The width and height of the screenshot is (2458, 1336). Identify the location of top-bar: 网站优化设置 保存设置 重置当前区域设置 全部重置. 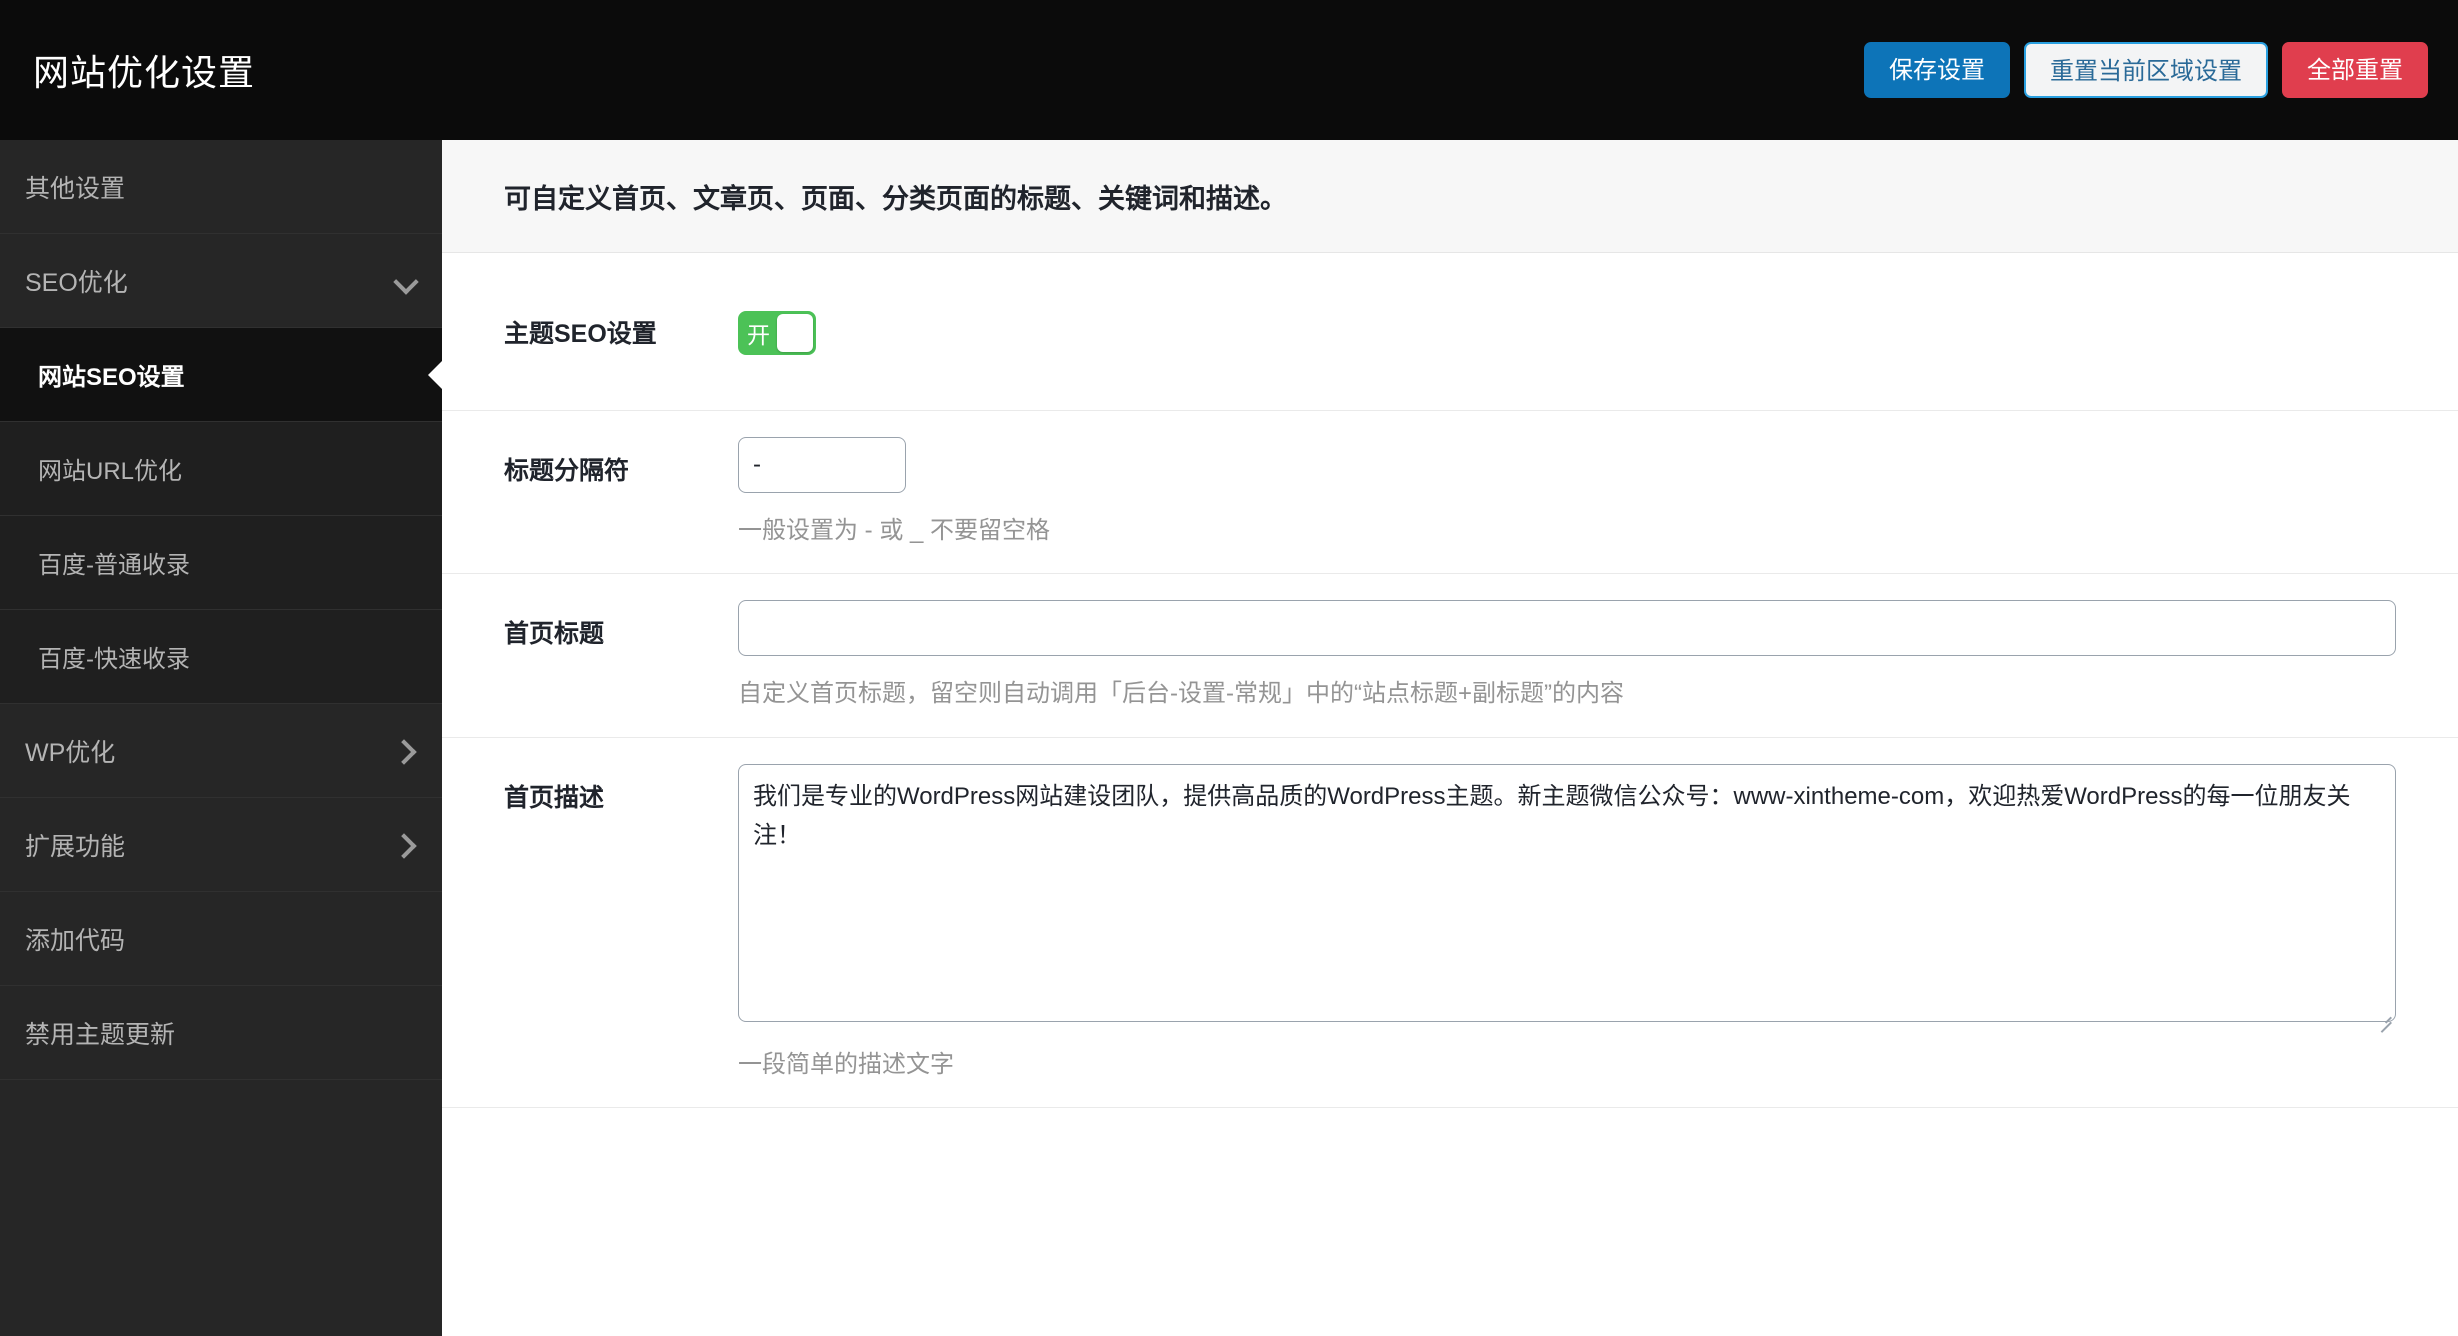
(1229, 70).